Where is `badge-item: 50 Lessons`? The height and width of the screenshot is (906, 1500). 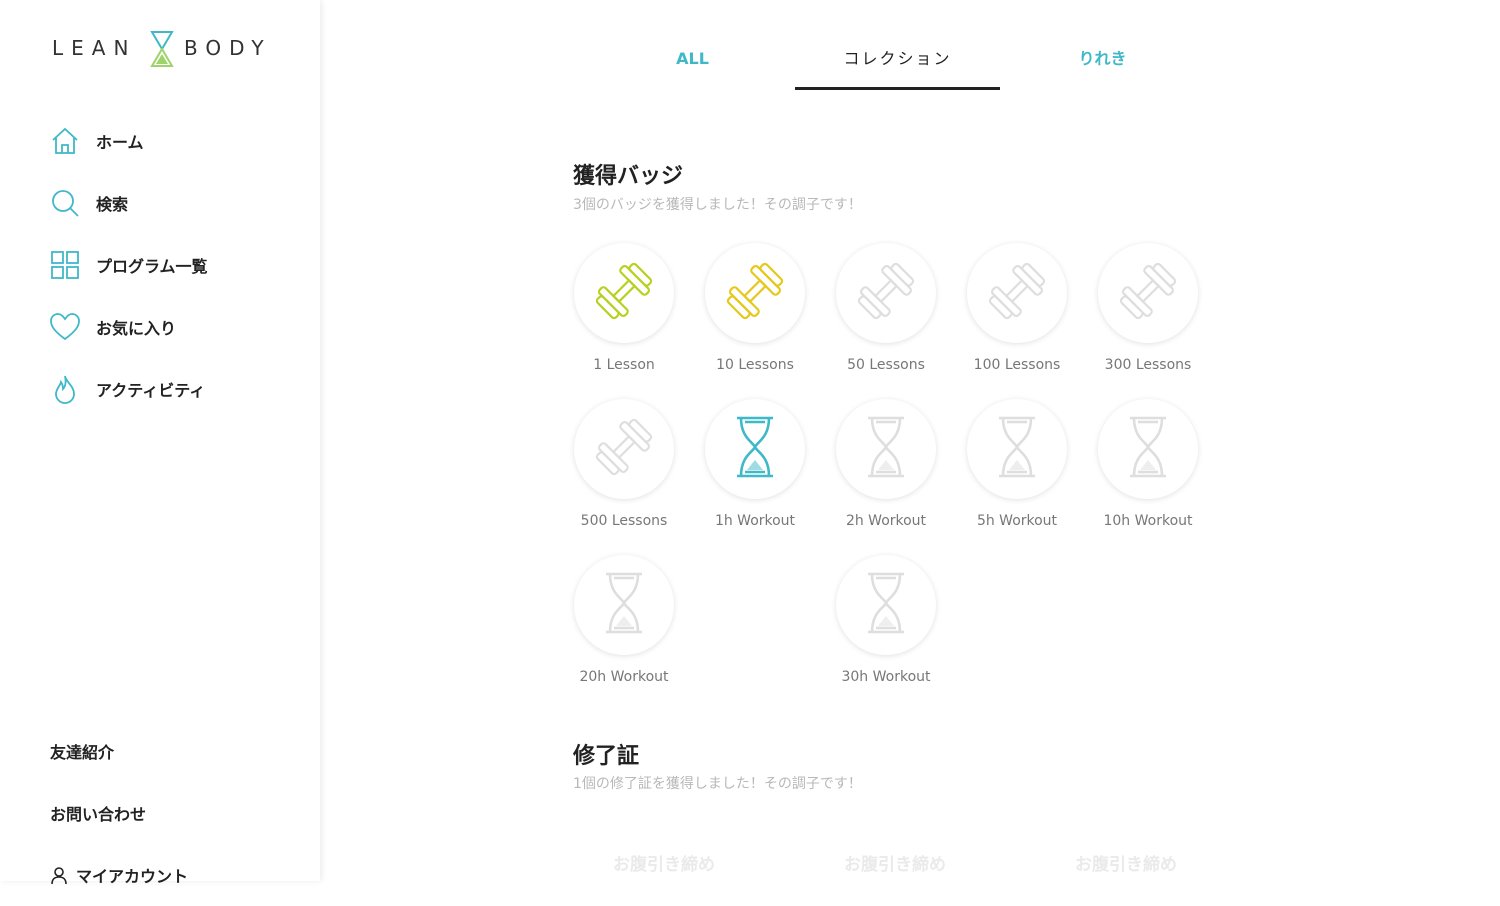 badge-item: 50 Lessons is located at coordinates (886, 318).